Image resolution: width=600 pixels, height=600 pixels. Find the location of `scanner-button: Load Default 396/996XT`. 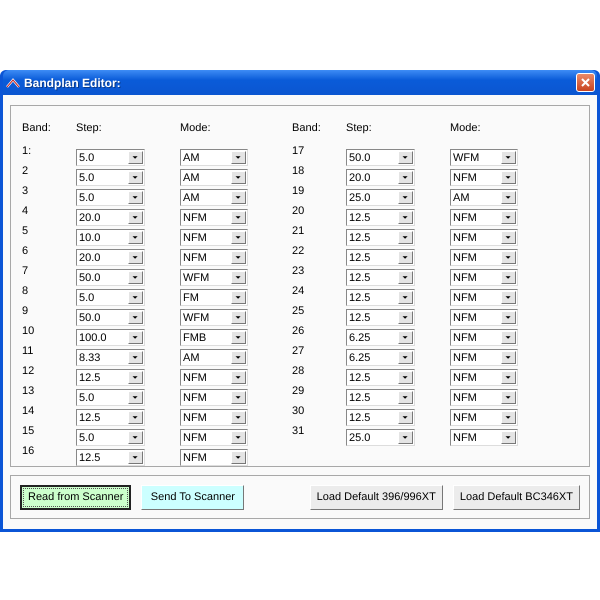

scanner-button: Load Default 396/996XT is located at coordinates (376, 497).